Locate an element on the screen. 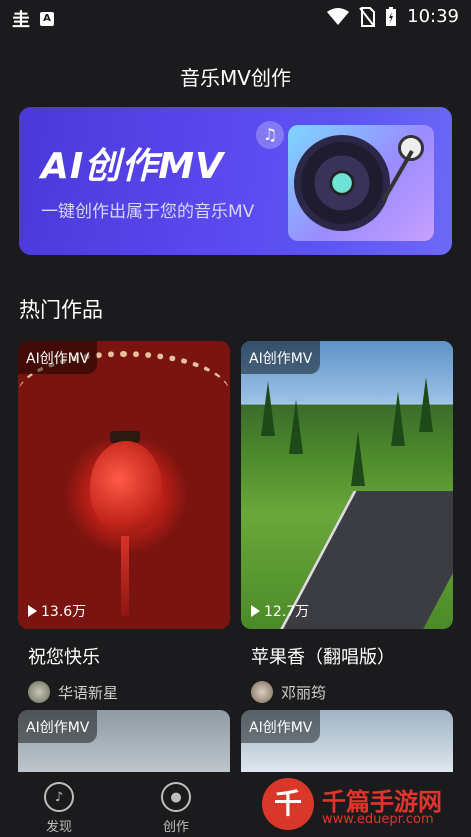 The image size is (471, 837). watermark-logo: 千 is located at coordinates (288, 804).